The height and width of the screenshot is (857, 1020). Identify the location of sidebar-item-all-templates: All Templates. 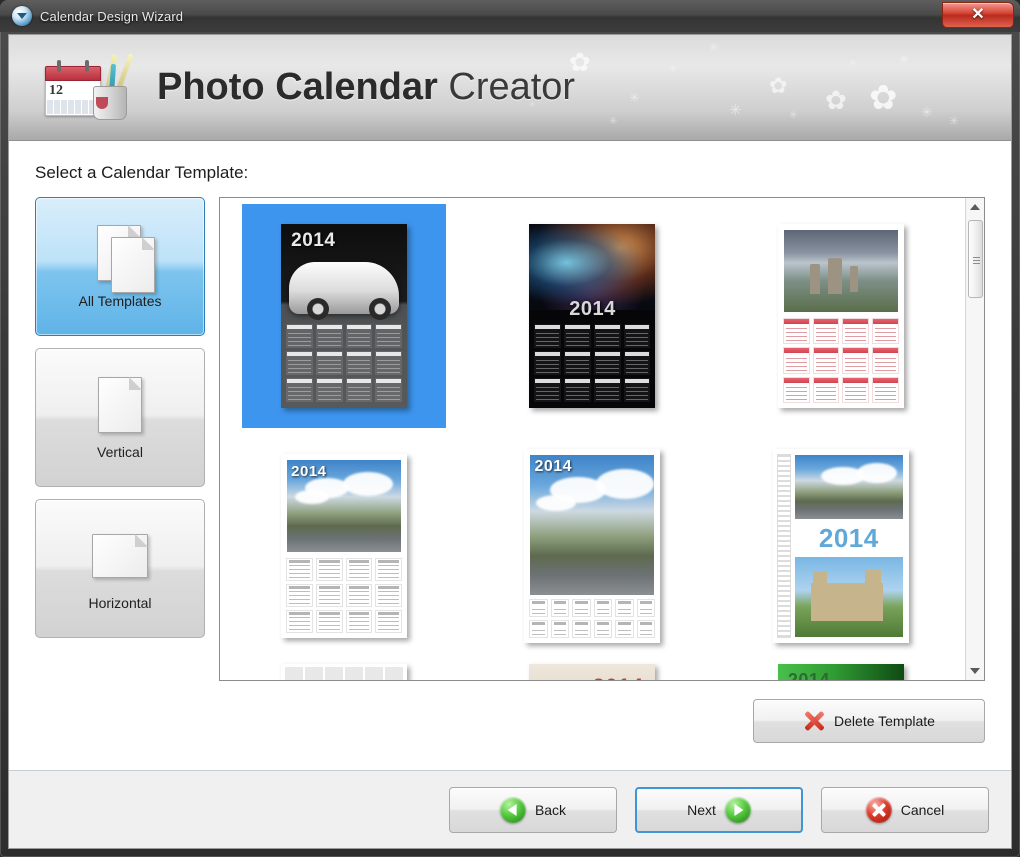
(120, 266).